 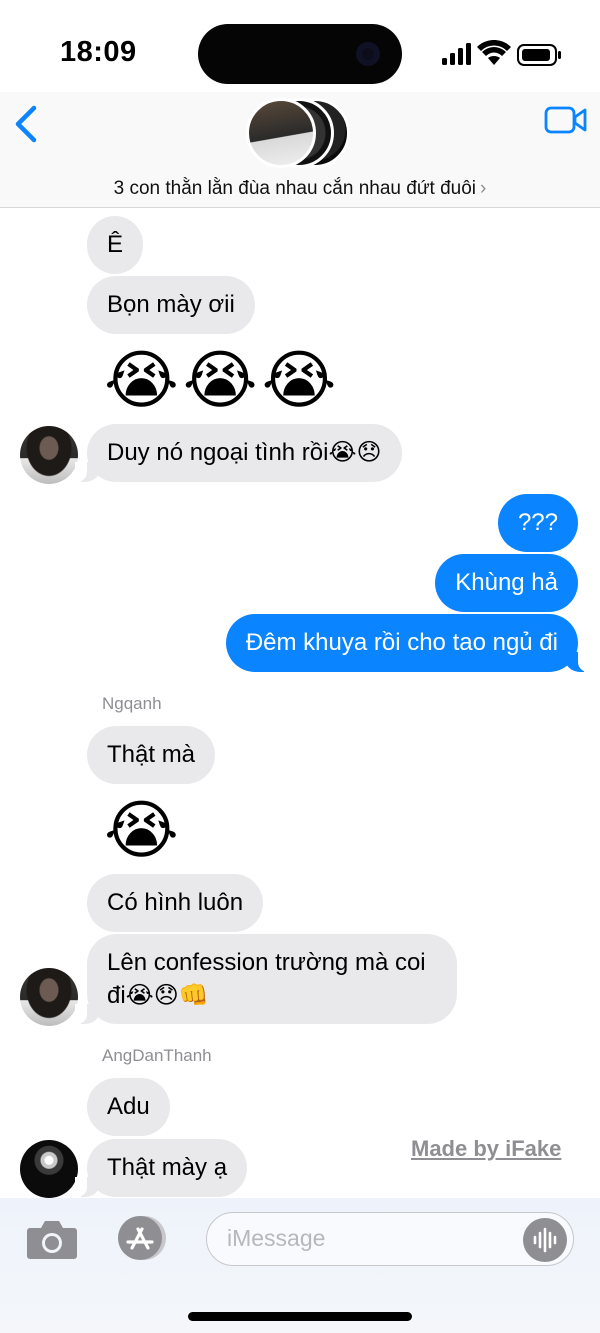 I want to click on dynamic-island, so click(x=300, y=54).